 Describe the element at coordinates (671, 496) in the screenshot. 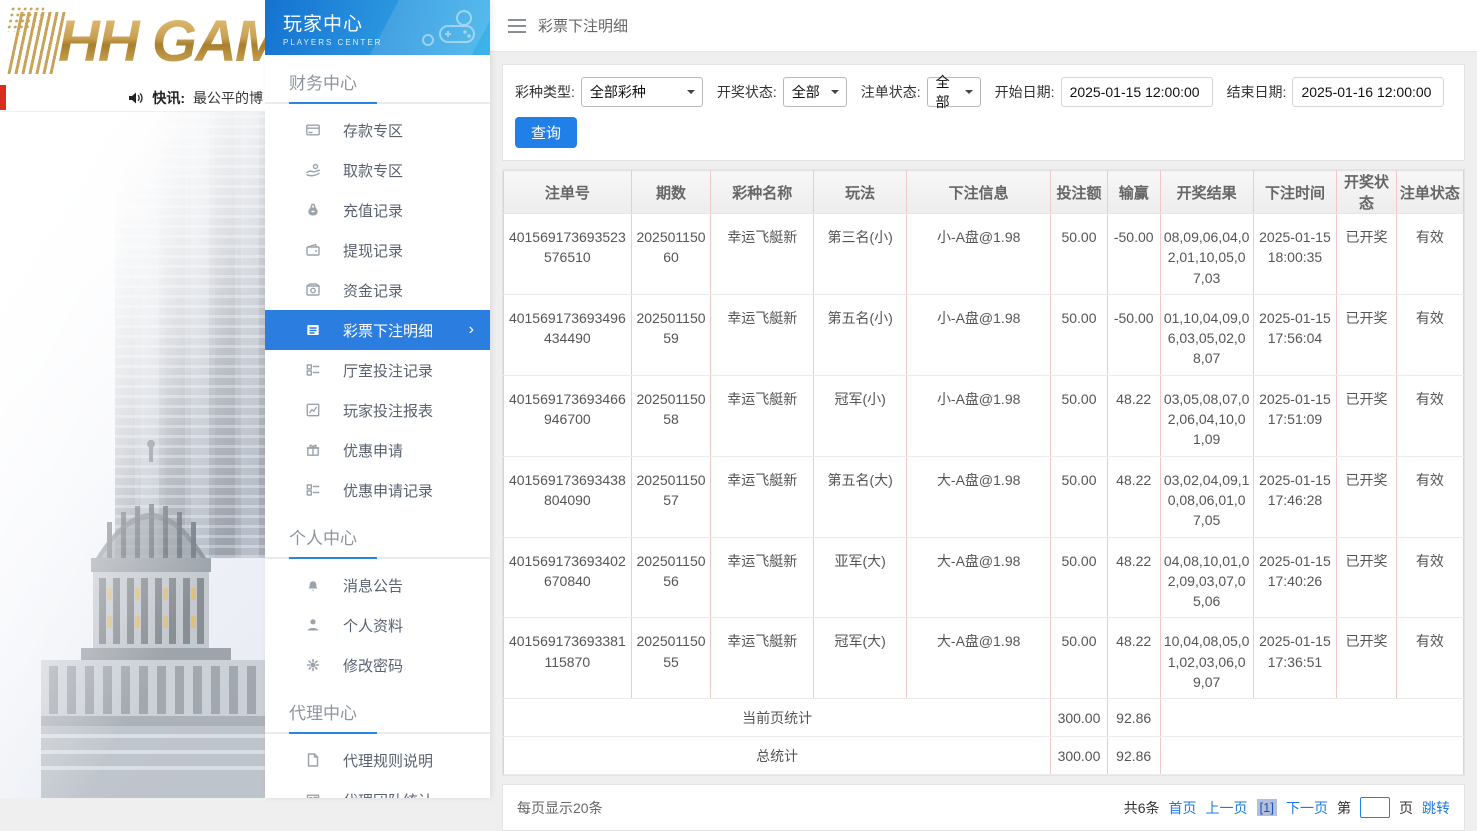

I see `cell-period: 20250115057` at that location.